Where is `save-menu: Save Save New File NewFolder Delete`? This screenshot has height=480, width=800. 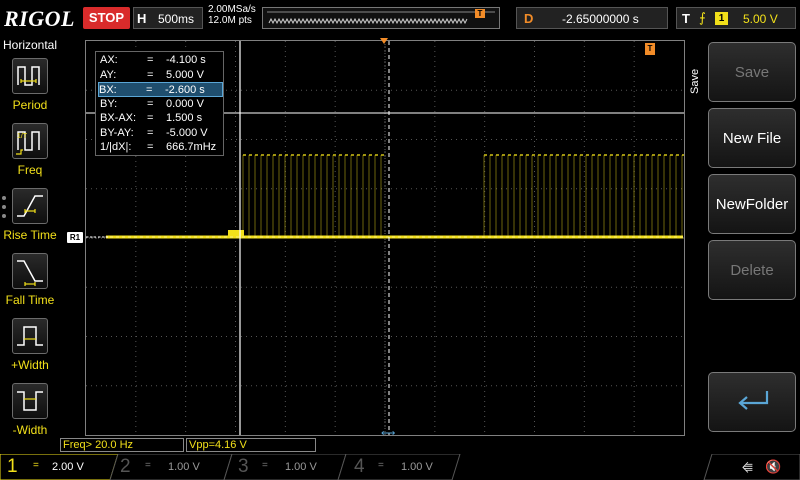
save-menu: Save Save New File NewFolder Delete is located at coordinates (743, 245).